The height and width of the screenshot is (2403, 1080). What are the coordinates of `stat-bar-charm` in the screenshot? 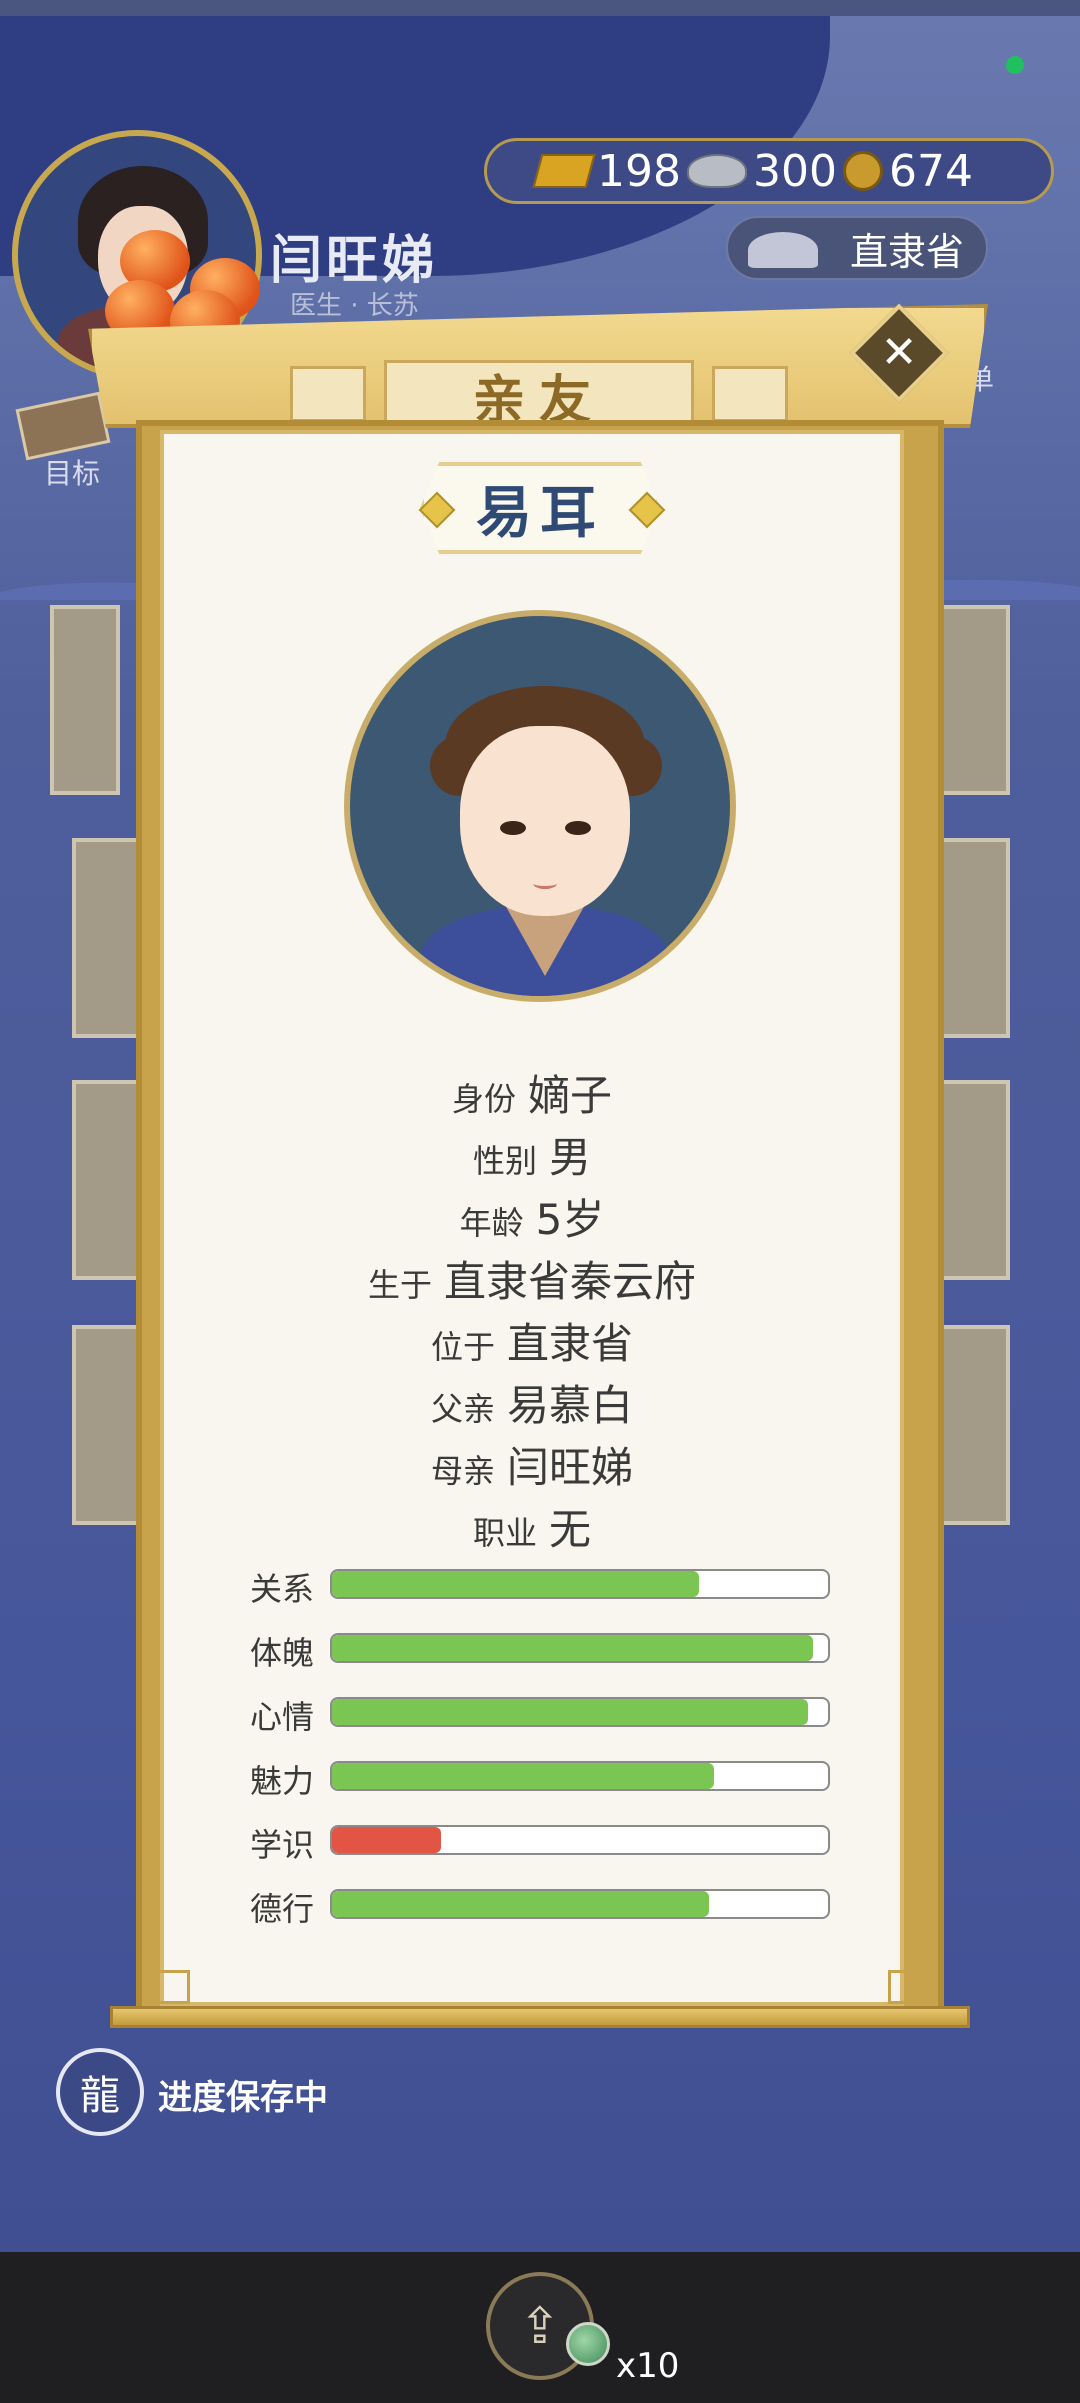 It's located at (580, 1776).